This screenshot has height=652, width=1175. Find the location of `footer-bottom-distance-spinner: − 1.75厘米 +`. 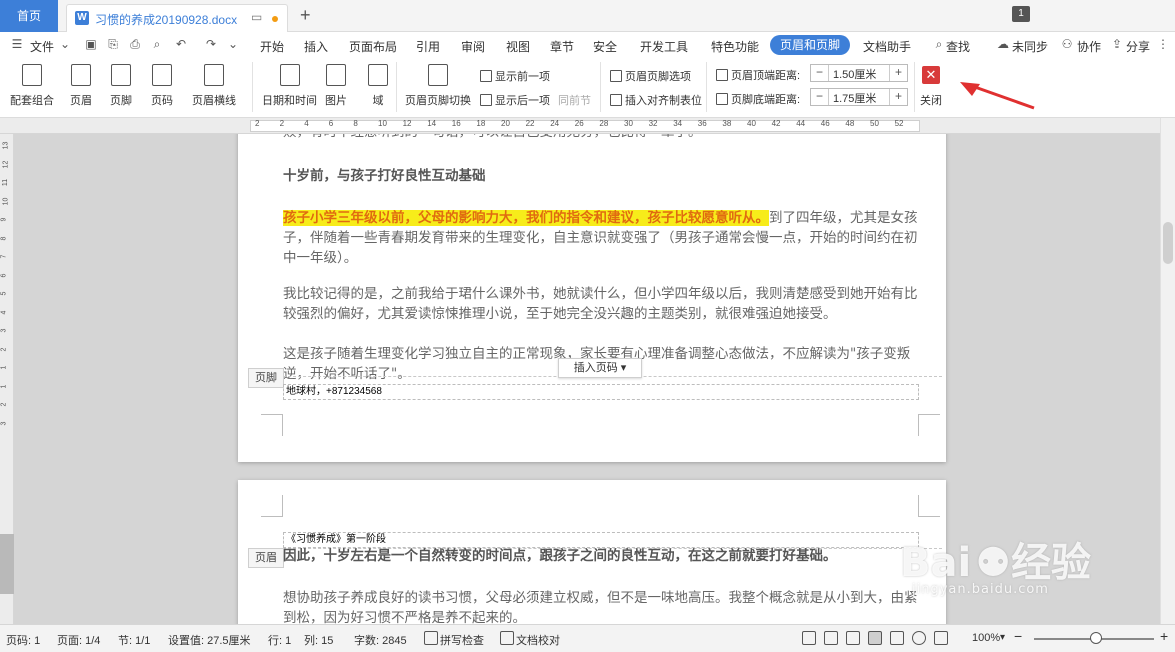

footer-bottom-distance-spinner: − 1.75厘米 + is located at coordinates (859, 97).